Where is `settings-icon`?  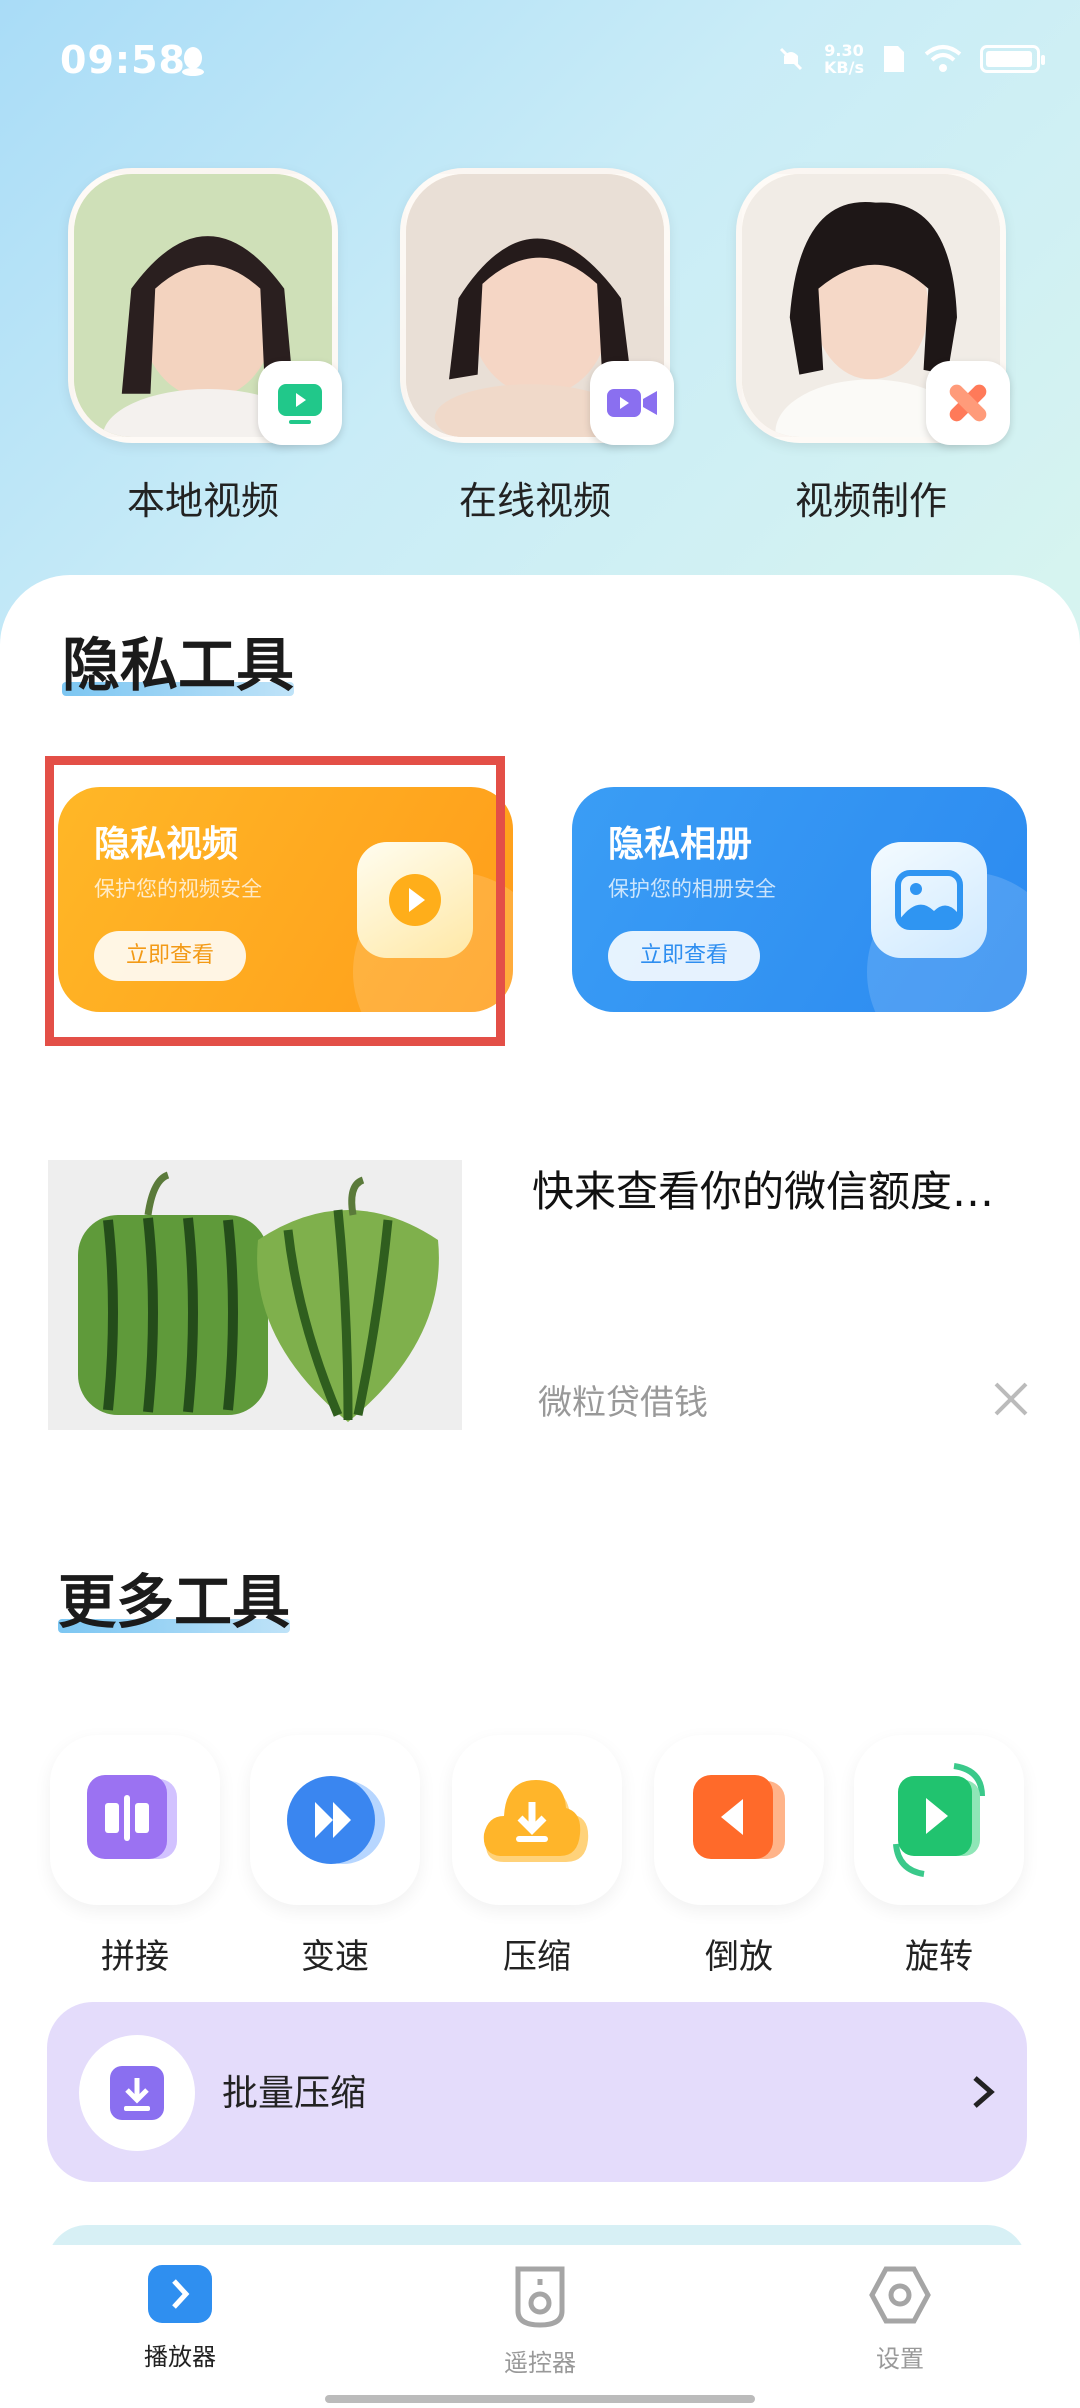 settings-icon is located at coordinates (900, 2295).